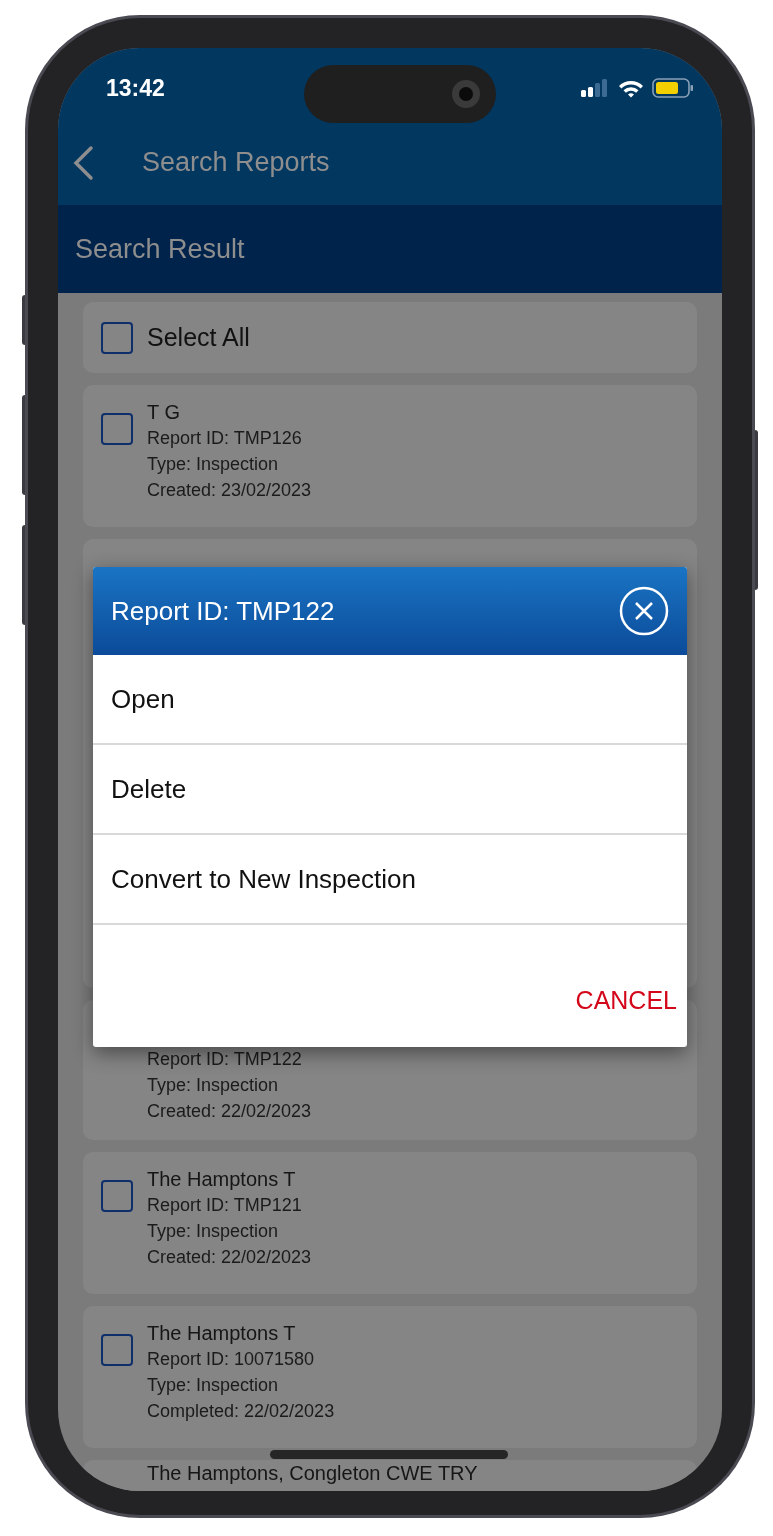 This screenshot has width=773, height=1536. What do you see at coordinates (390, 880) in the screenshot?
I see `menu-option: Convert to New Inspection` at bounding box center [390, 880].